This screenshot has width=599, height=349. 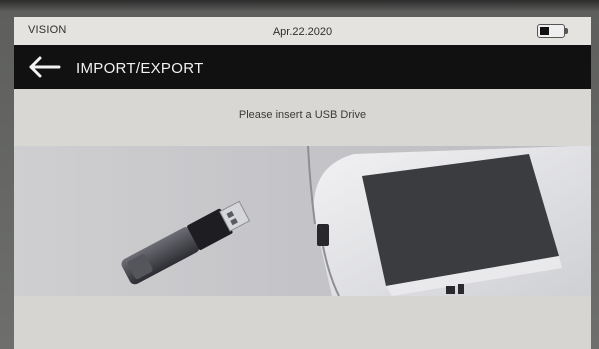 What do you see at coordinates (302, 322) in the screenshot?
I see `bottom-panel` at bounding box center [302, 322].